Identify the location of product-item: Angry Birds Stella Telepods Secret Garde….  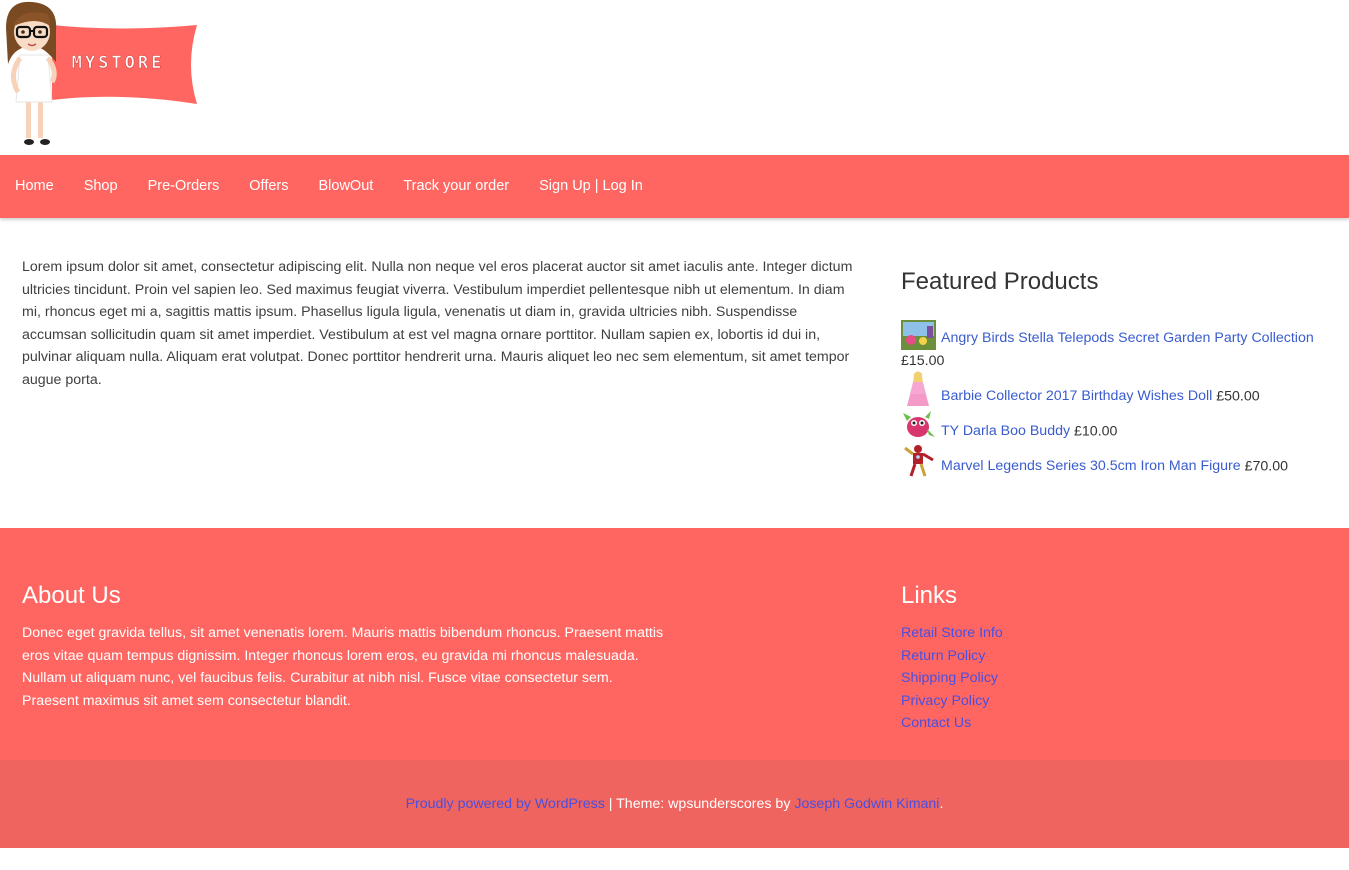
(1116, 346).